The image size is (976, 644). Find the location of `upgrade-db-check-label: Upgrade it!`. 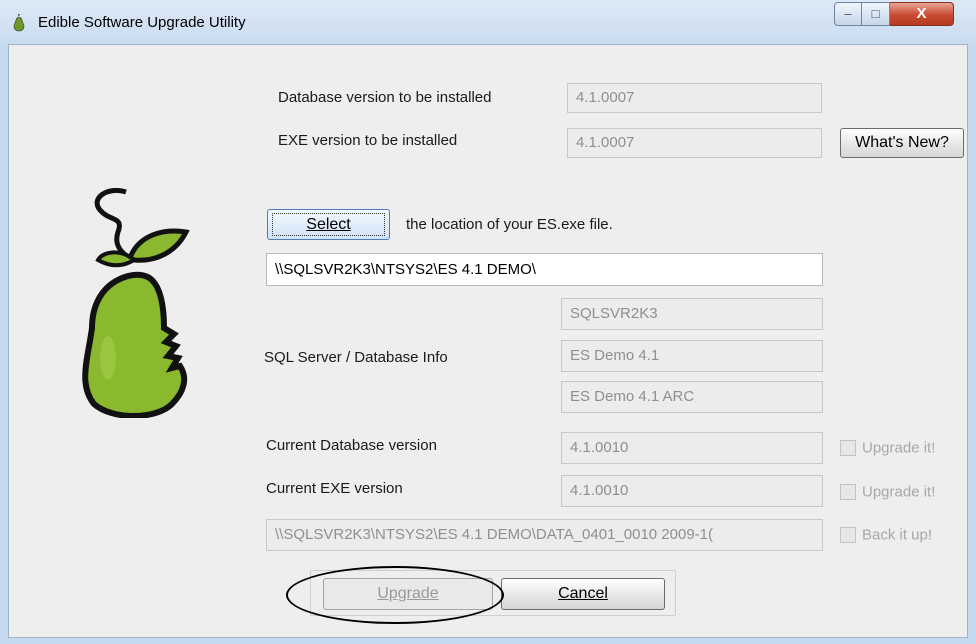

upgrade-db-check-label: Upgrade it! is located at coordinates (899, 448).